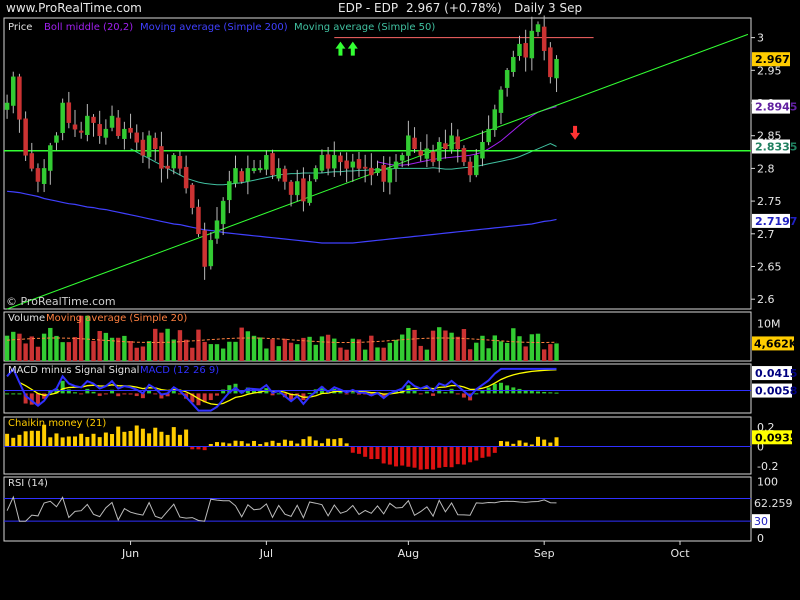 The image size is (800, 600). Describe the element at coordinates (575, 132) in the screenshot. I see `sell-arrow-icon` at that location.